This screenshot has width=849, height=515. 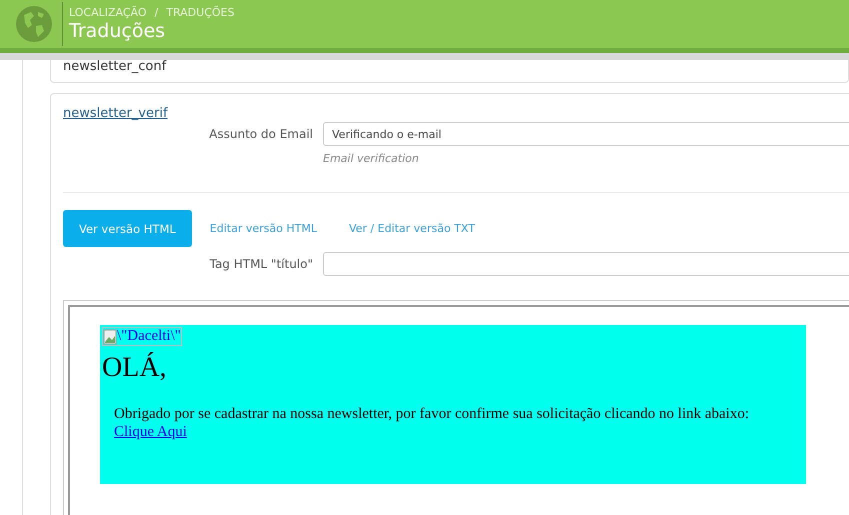 What do you see at coordinates (110, 336) in the screenshot?
I see `broken-image-icon` at bounding box center [110, 336].